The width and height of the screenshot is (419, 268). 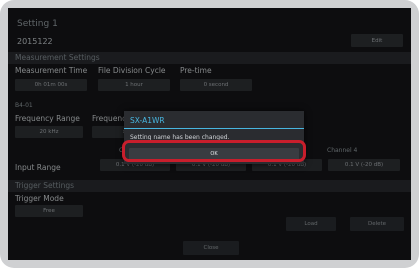 What do you see at coordinates (147, 120) in the screenshot?
I see `dialog-title: SX-A1WR` at bounding box center [147, 120].